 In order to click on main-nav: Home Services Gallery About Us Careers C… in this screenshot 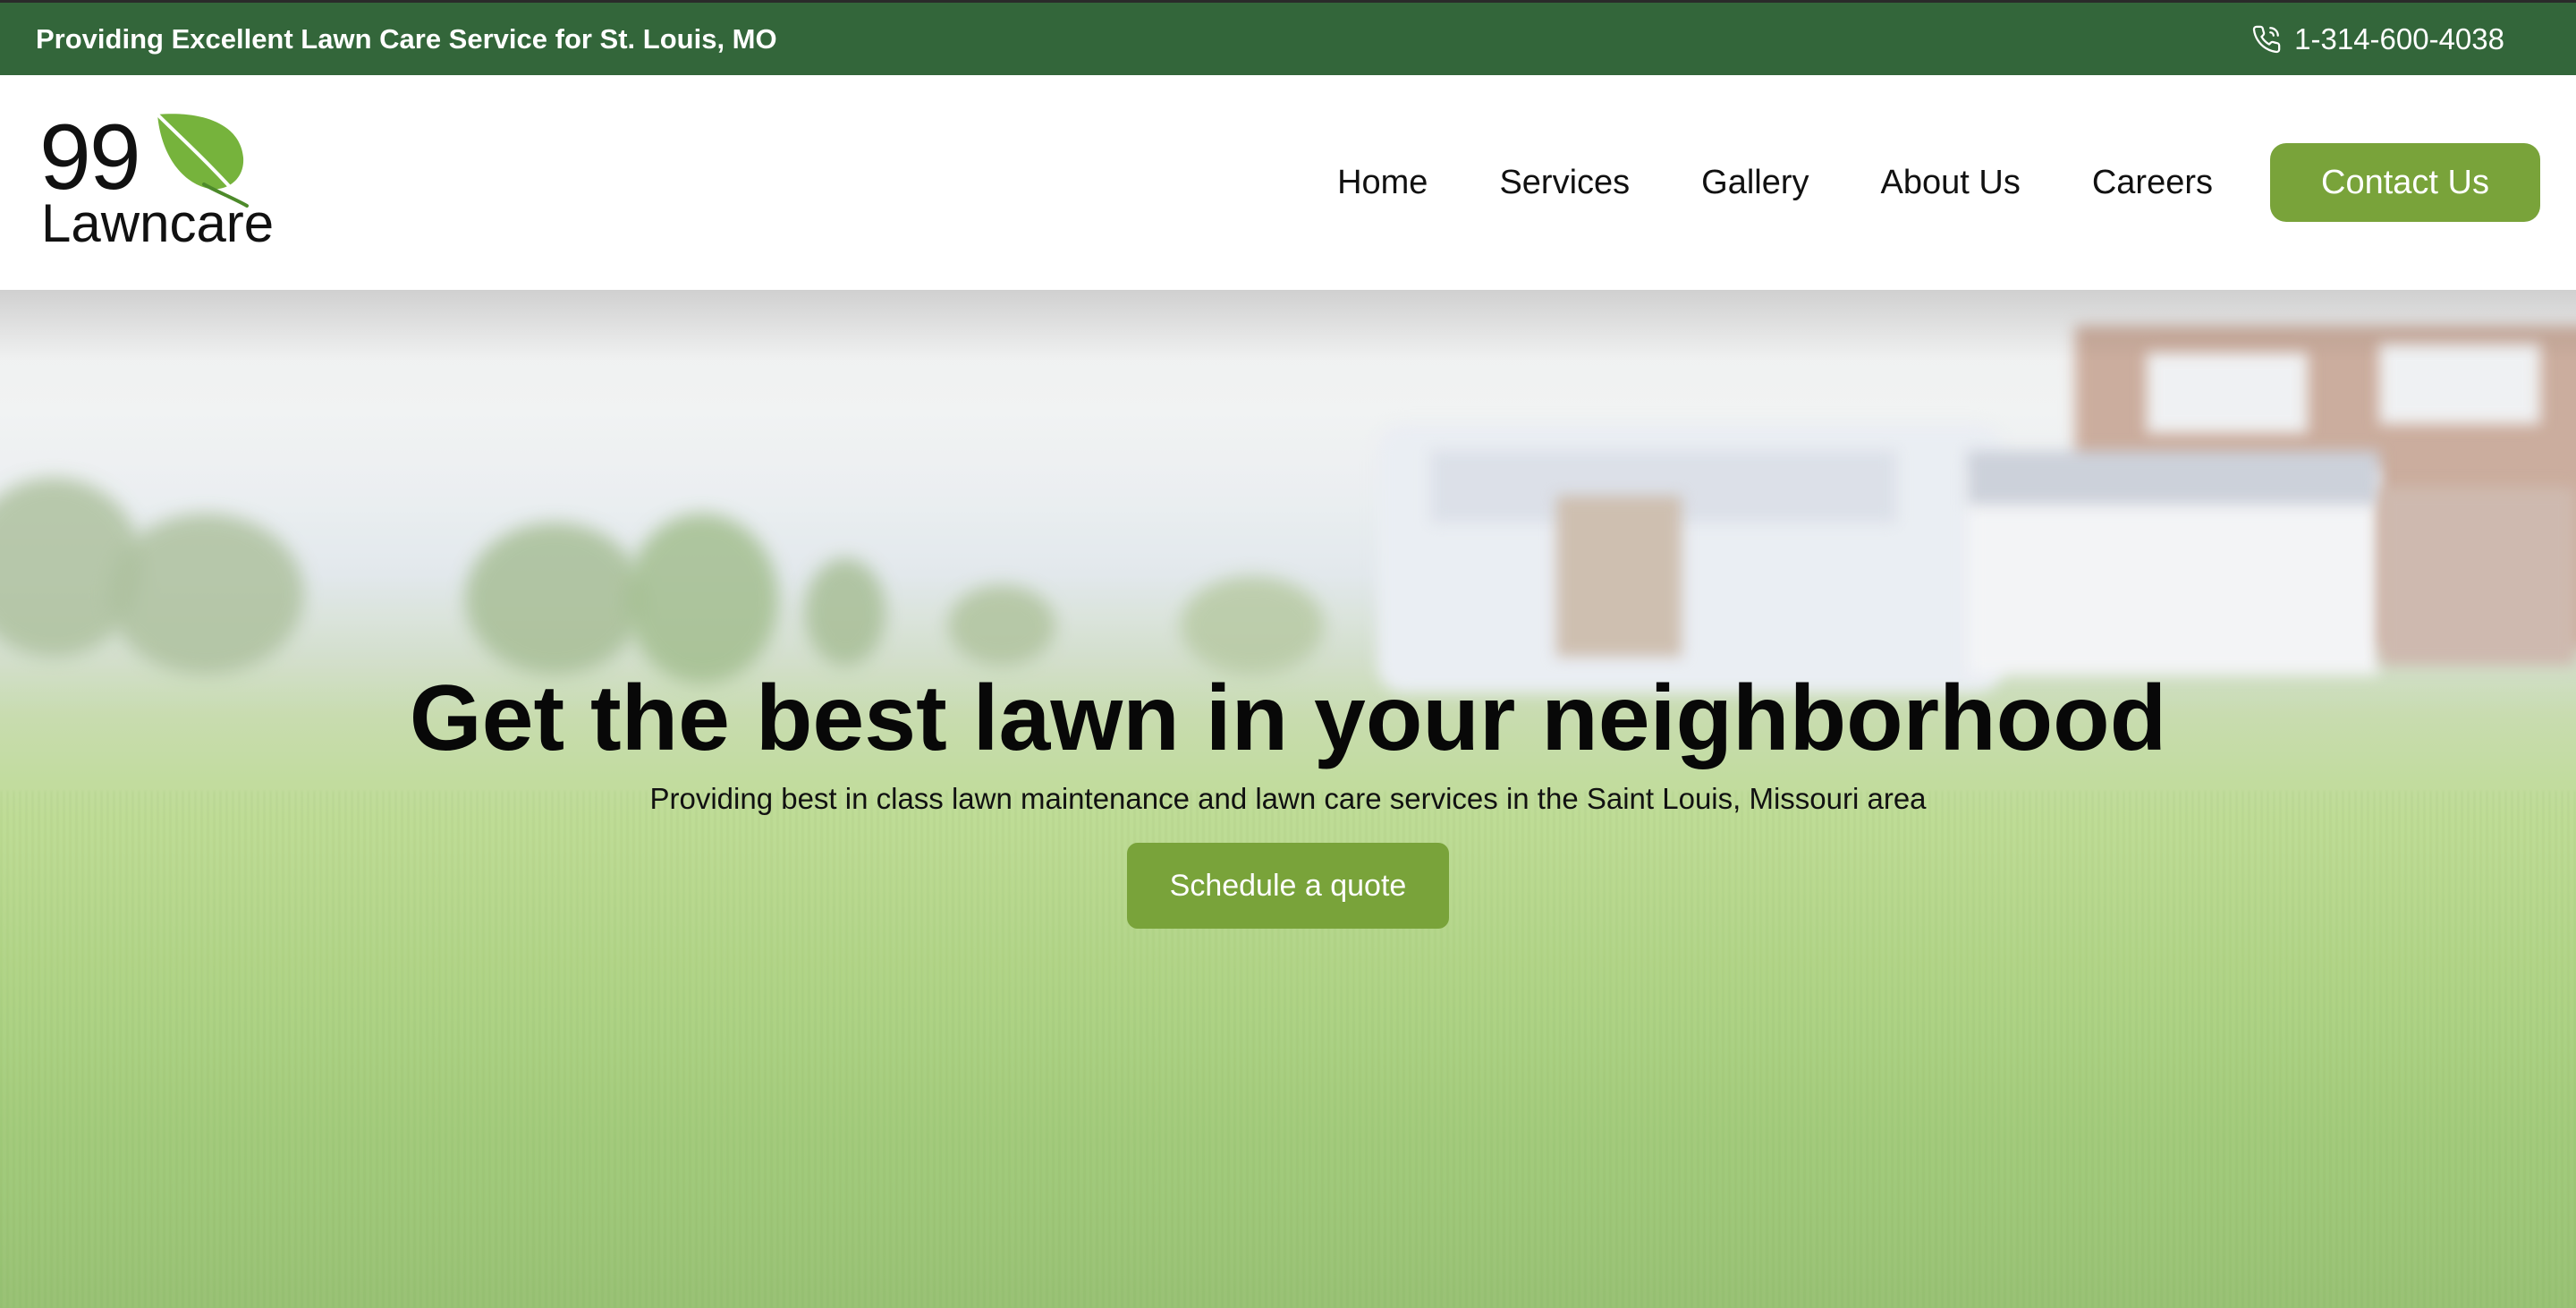, I will do `click(1938, 182)`.